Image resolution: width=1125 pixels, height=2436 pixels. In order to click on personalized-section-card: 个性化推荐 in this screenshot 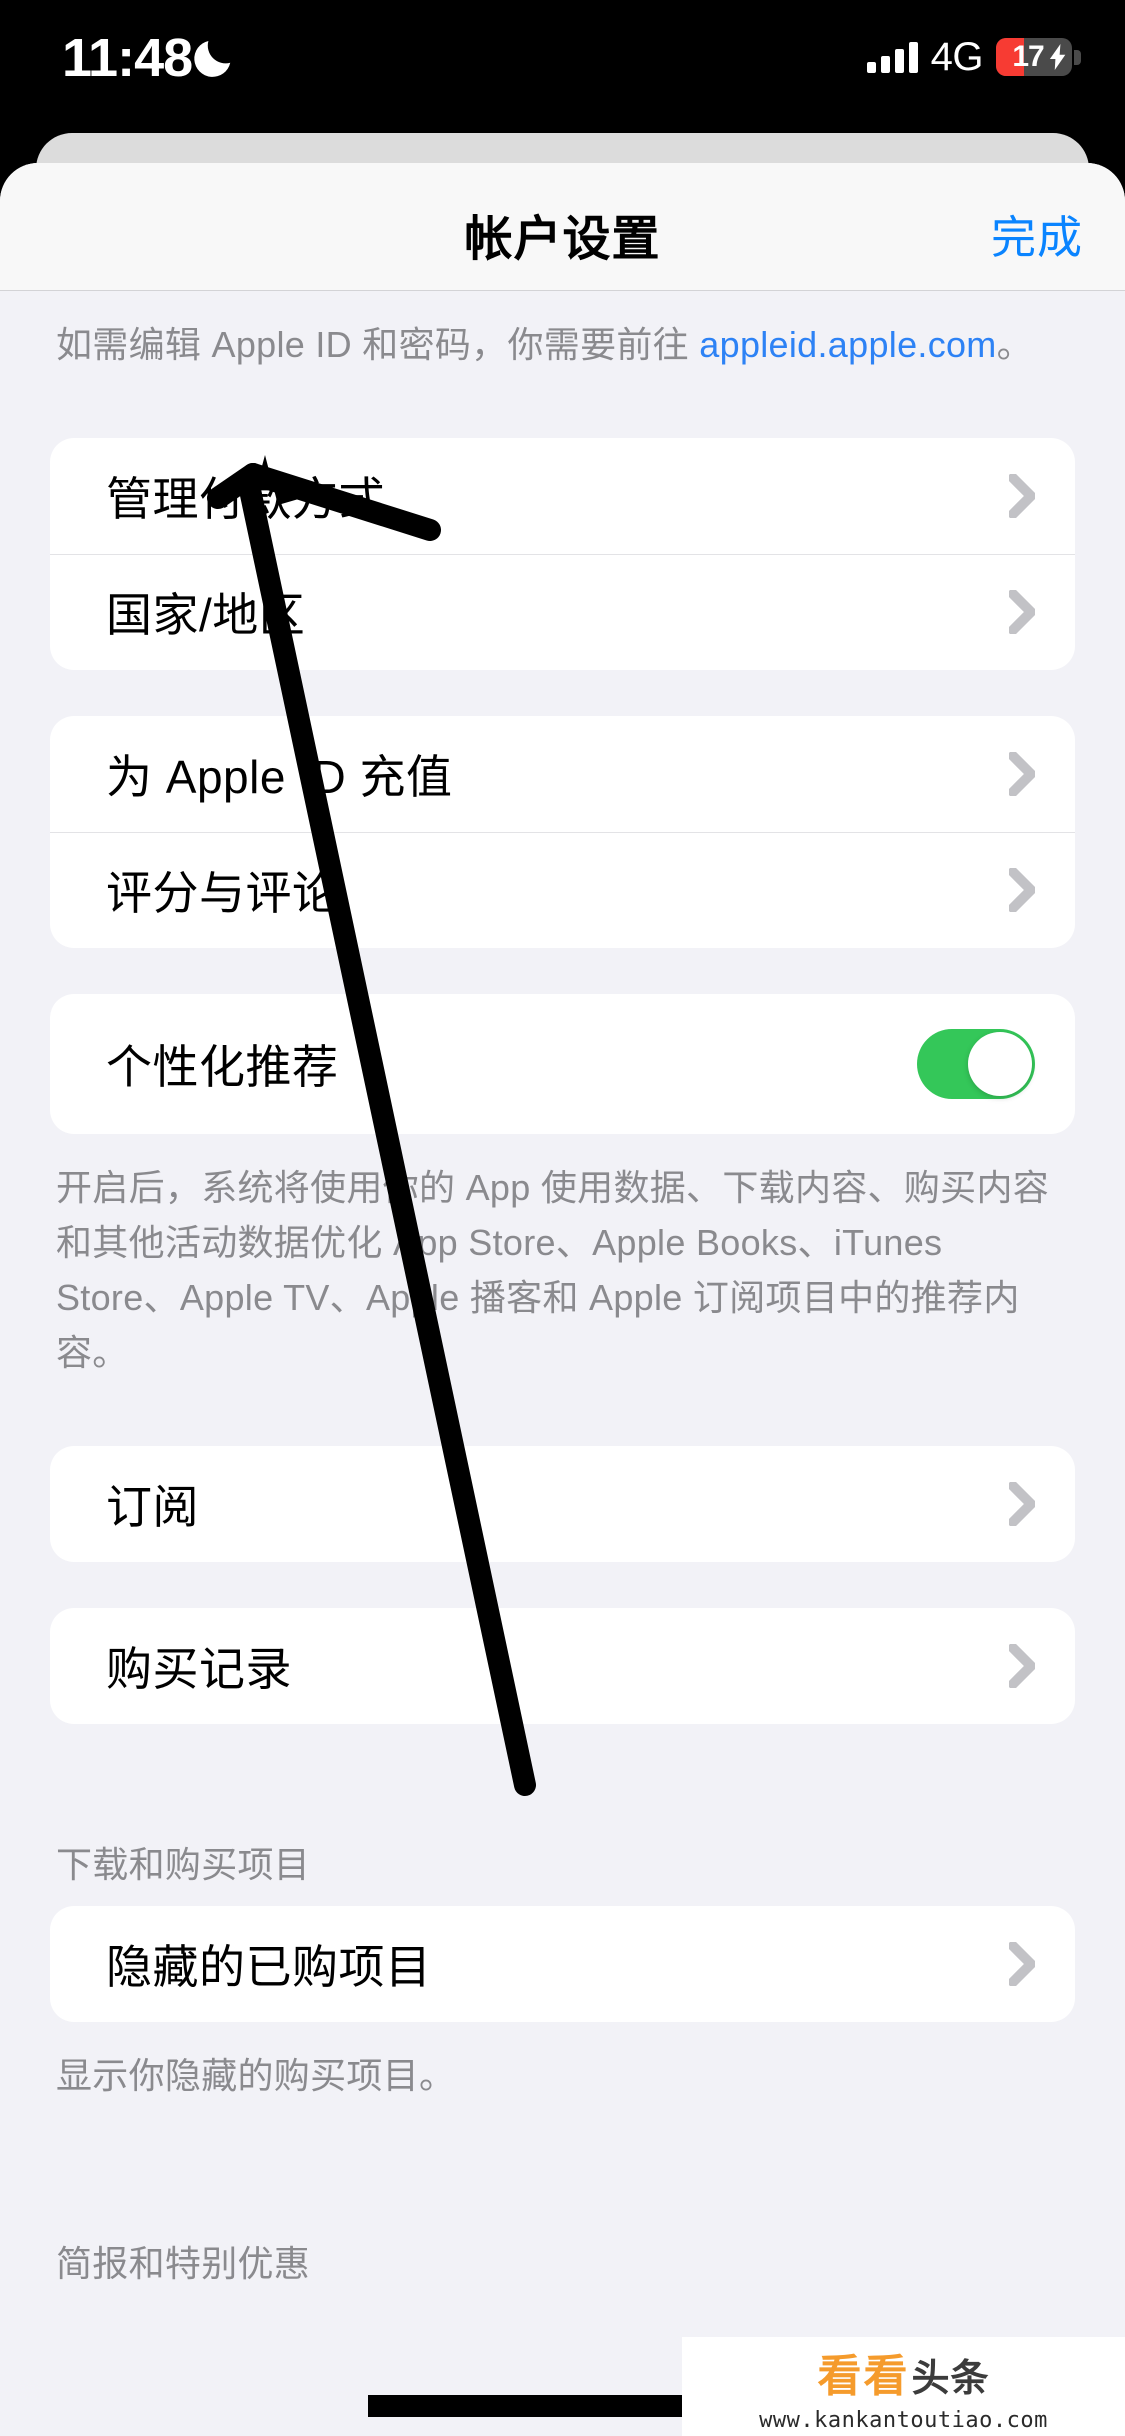, I will do `click(562, 1064)`.